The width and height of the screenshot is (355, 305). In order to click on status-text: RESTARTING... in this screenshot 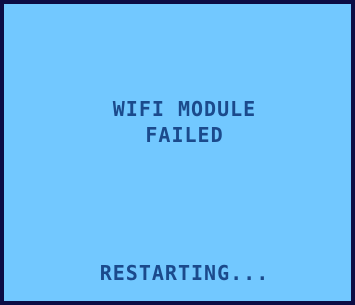, I will do `click(184, 273)`.